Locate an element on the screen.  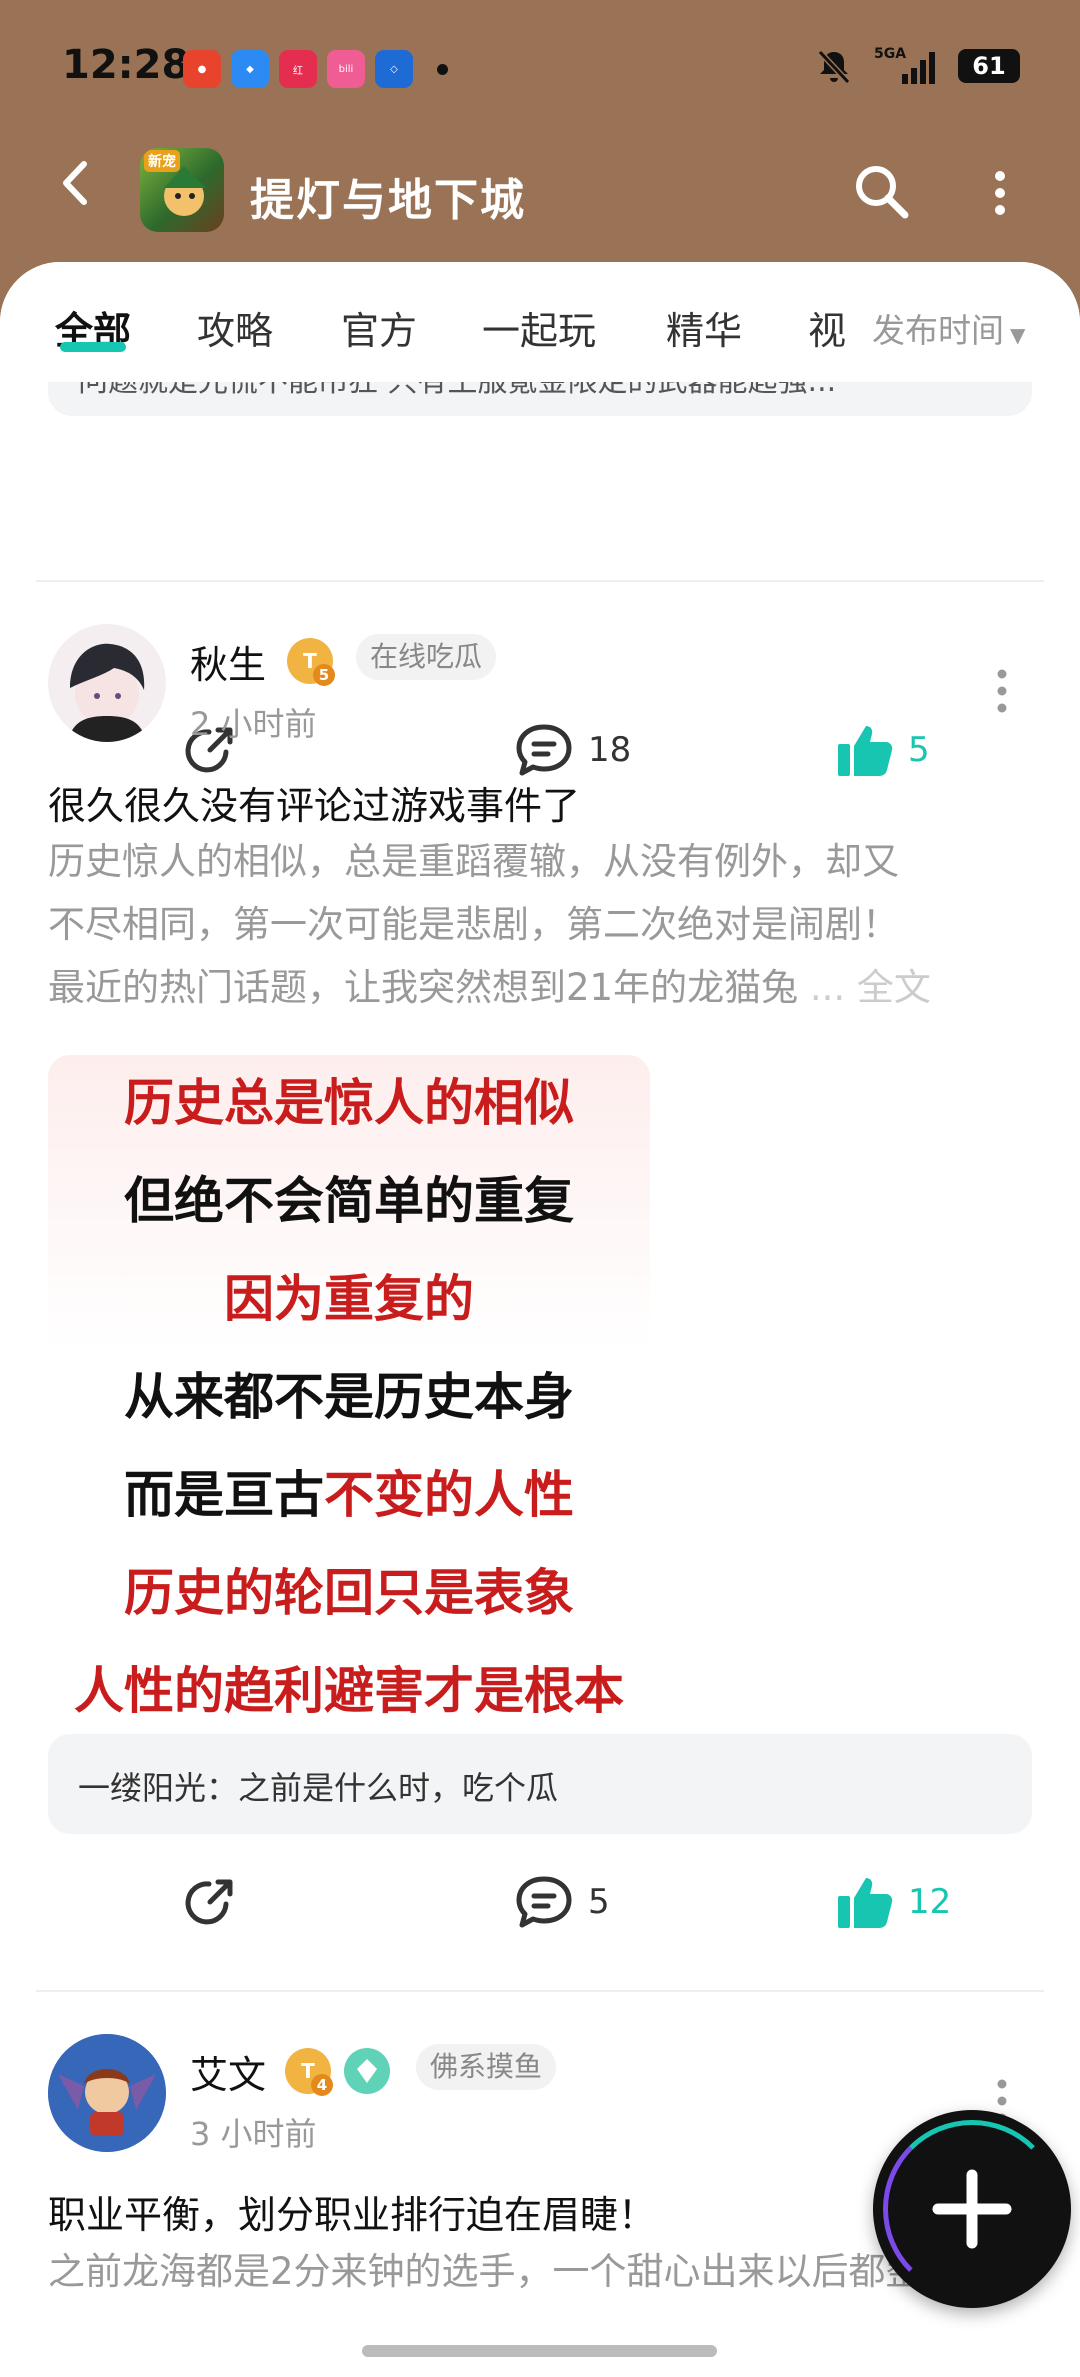
tab-guides: 攻略 is located at coordinates (235, 327).